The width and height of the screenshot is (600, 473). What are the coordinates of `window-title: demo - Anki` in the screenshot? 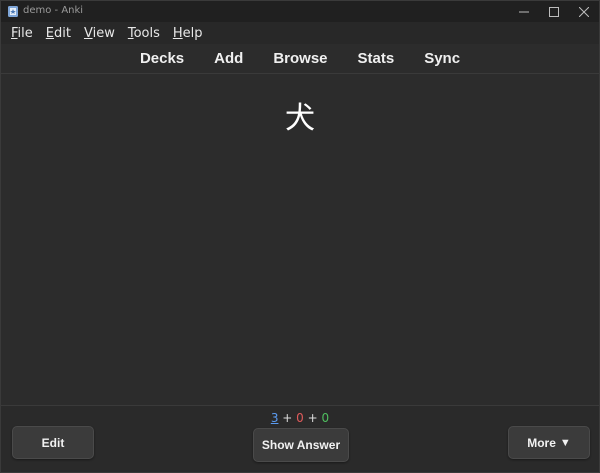 It's located at (53, 10).